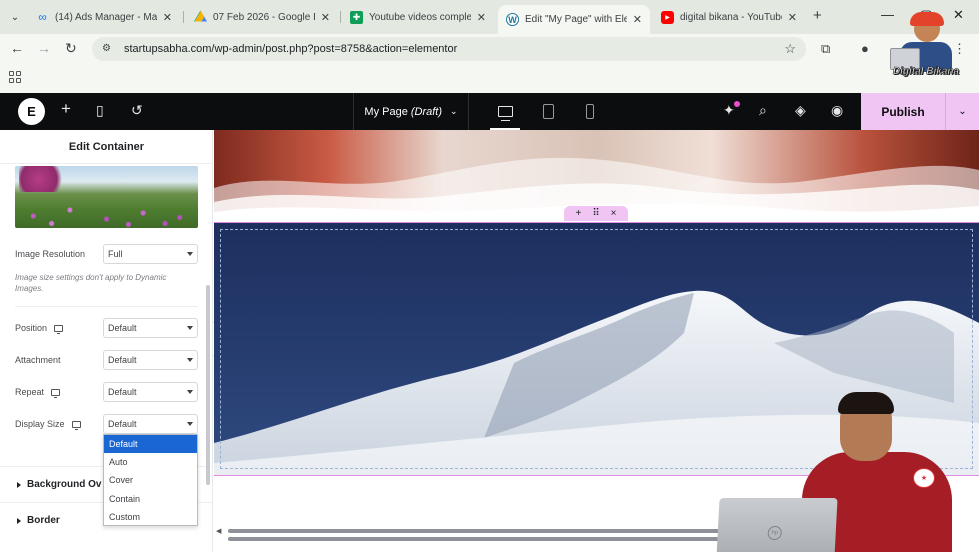 The height and width of the screenshot is (552, 979). I want to click on publish-button: Publish, so click(903, 111).